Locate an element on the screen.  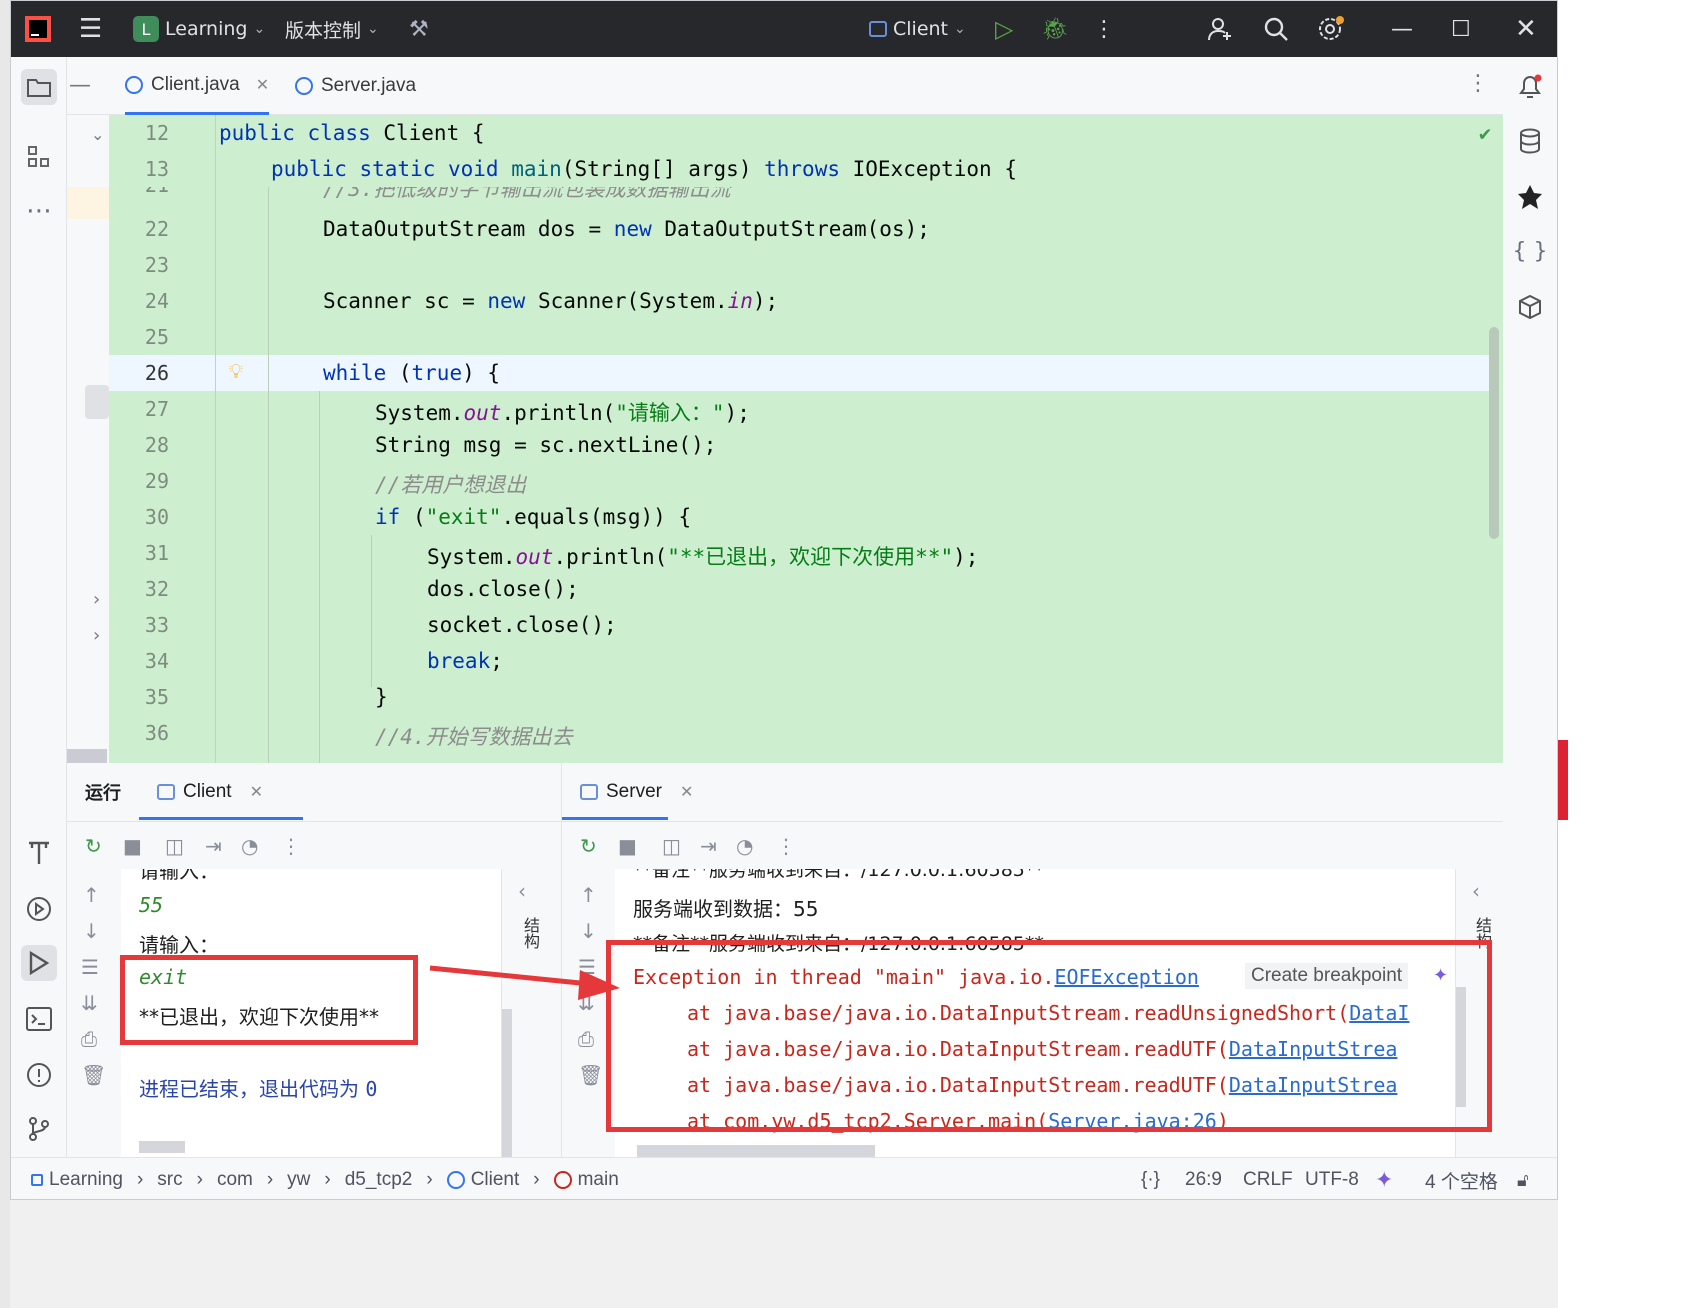
run-tool-icon is located at coordinates (39, 963).